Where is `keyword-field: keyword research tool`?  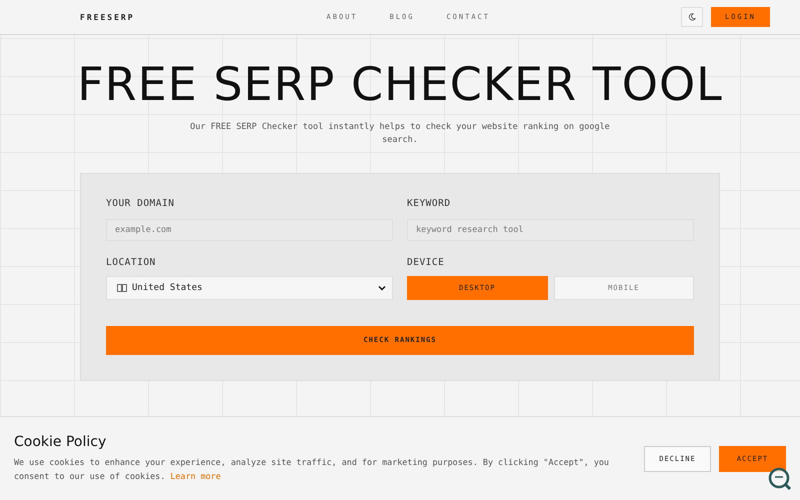
keyword-field: keyword research tool is located at coordinates (550, 229).